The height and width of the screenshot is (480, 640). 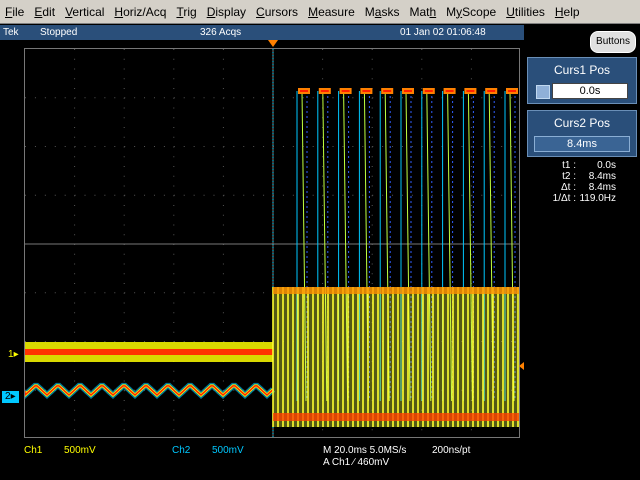 I want to click on curs2-pos-value: 8.4ms, so click(x=582, y=144).